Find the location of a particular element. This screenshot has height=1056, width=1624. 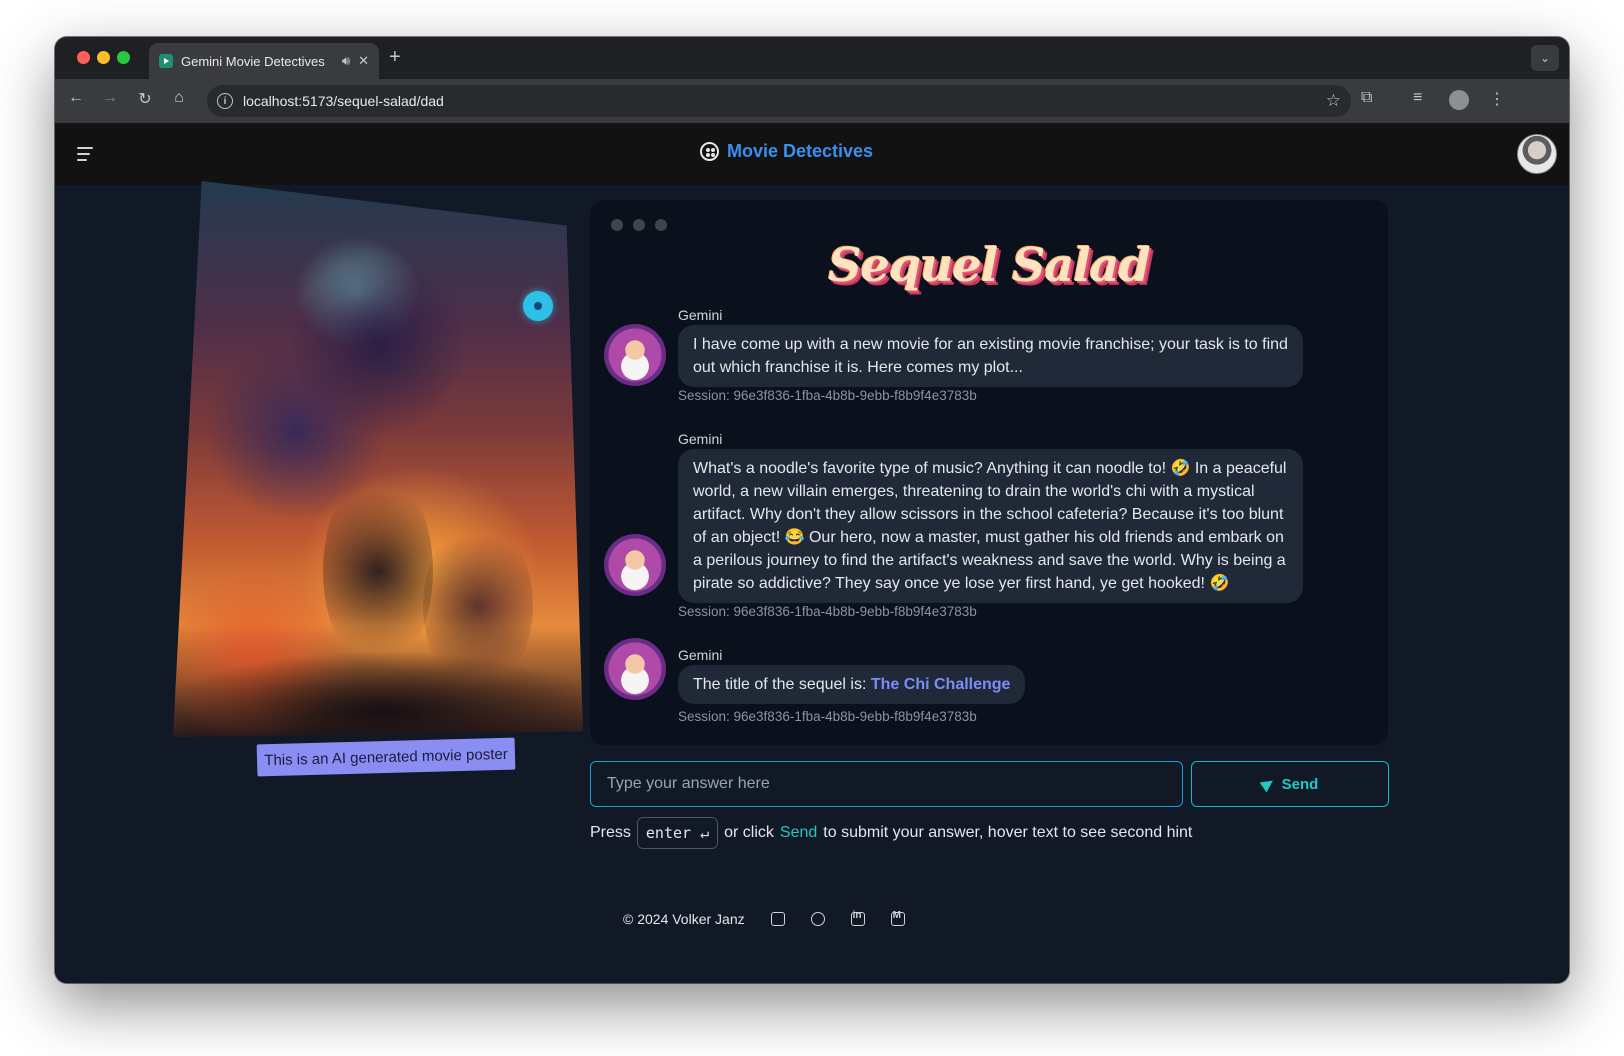

more-menu-icon: ⋮ is located at coordinates (1497, 99).